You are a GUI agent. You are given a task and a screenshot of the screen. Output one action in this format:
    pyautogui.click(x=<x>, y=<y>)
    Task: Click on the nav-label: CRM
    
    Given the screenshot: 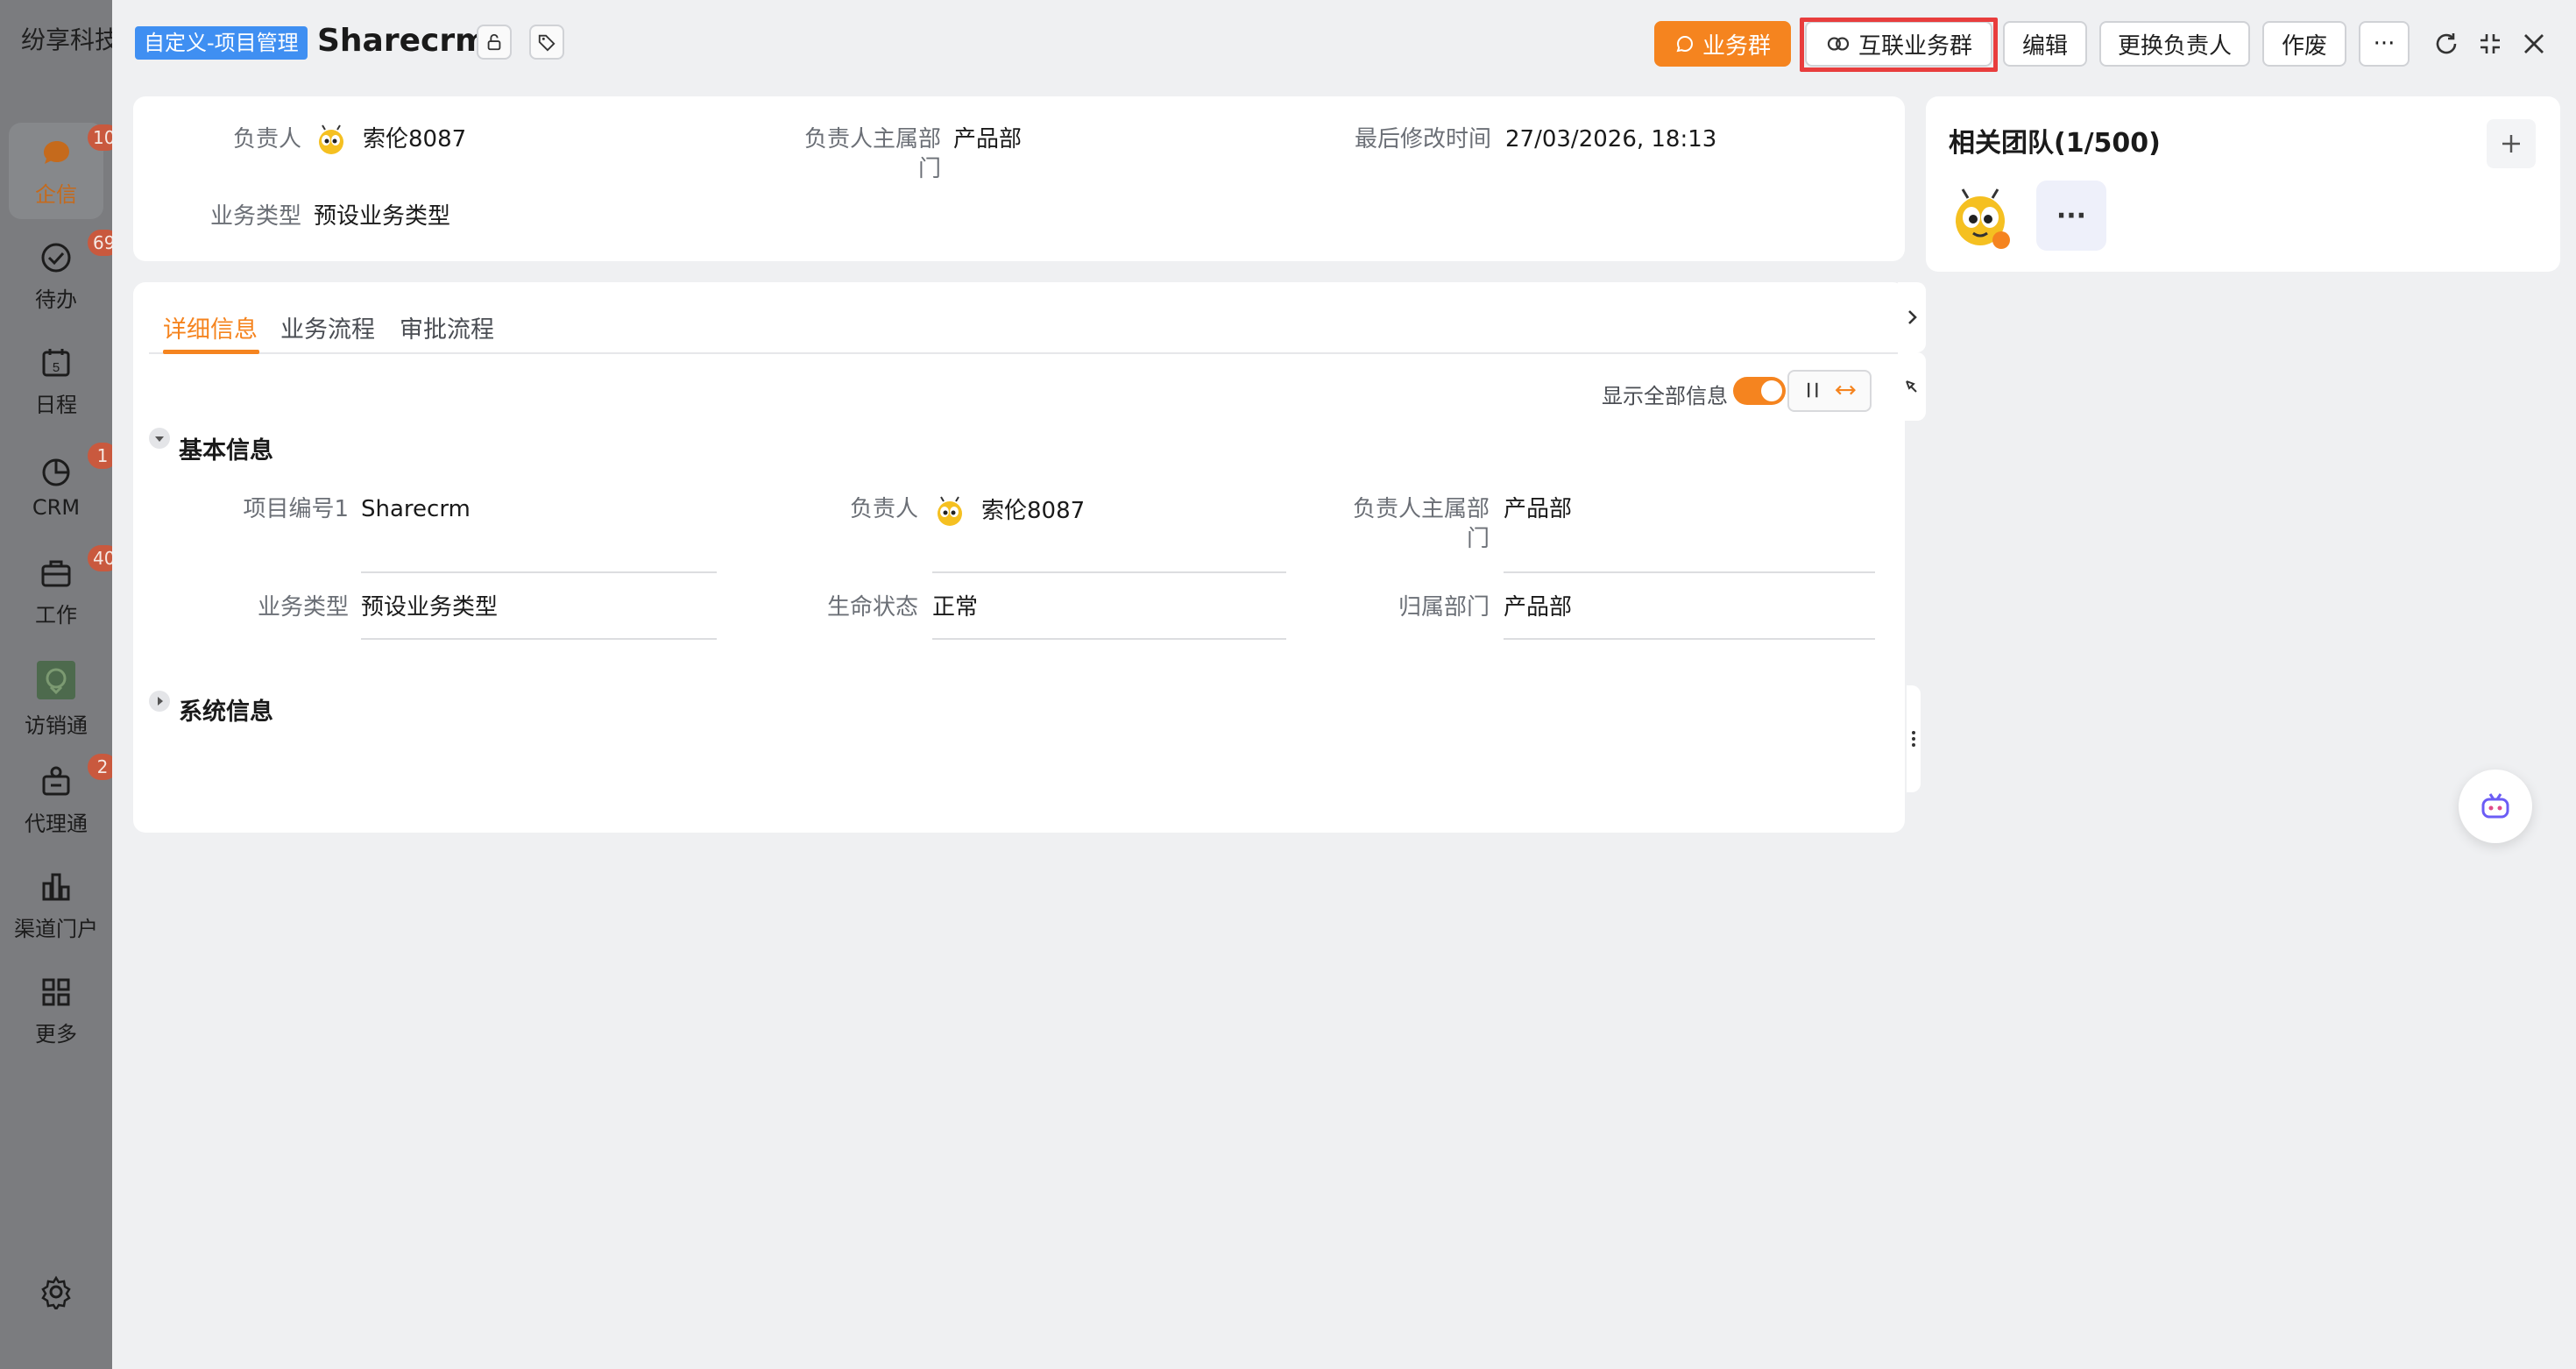 What is the action you would take?
    pyautogui.click(x=56, y=507)
    